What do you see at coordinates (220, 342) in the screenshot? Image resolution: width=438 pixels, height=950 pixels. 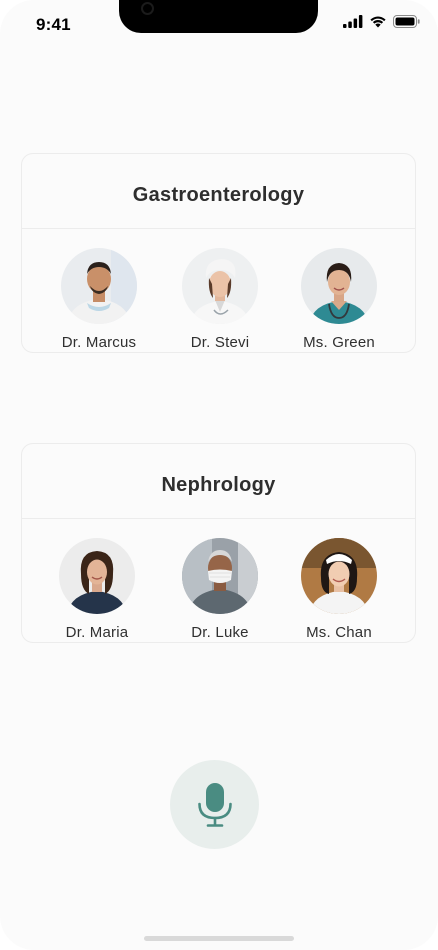 I see `doctor-name: Dr. Stevi` at bounding box center [220, 342].